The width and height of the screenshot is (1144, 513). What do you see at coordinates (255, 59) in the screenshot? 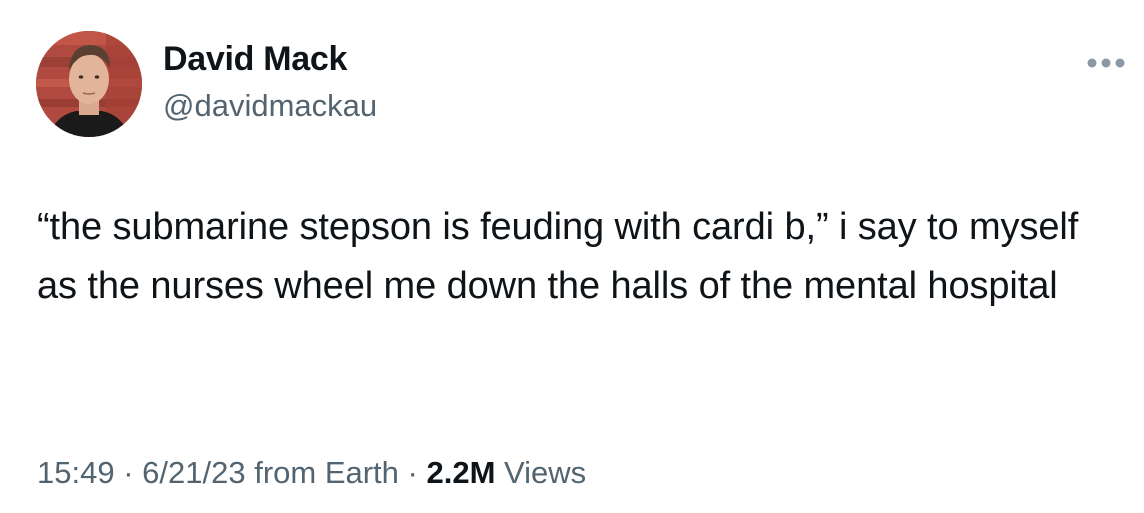
I see `author-display-name: David Mack` at bounding box center [255, 59].